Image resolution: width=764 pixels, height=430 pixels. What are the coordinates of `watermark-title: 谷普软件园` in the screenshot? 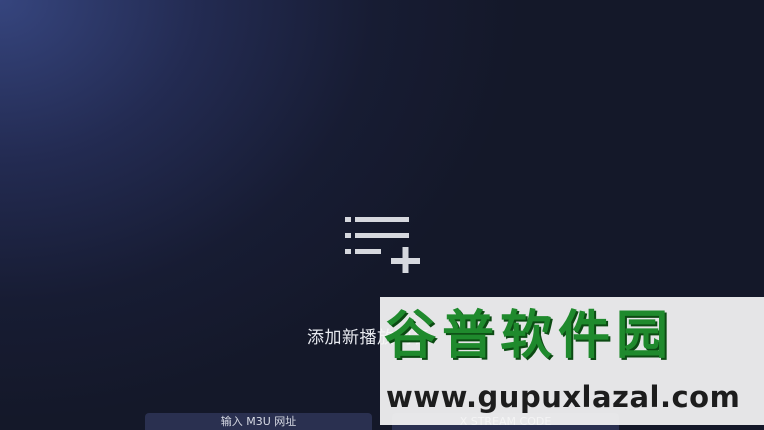 It's located at (529, 336).